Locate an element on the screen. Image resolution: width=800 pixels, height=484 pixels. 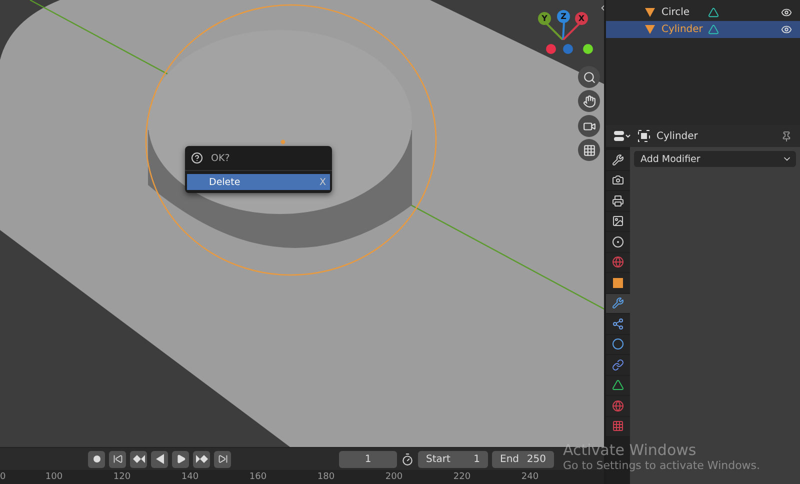
activation-message: Go to Settings to activate Windows. is located at coordinates (661, 465).